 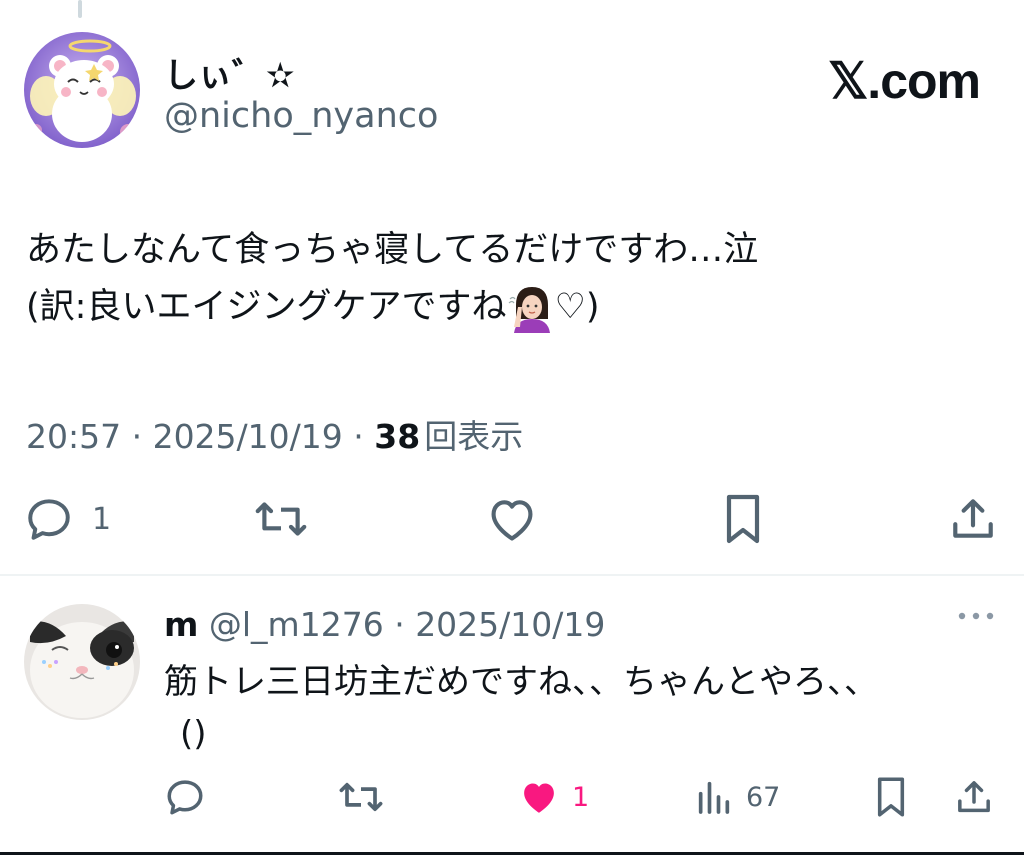 I want to click on hamster-angel-avatar-image, so click(x=82, y=90).